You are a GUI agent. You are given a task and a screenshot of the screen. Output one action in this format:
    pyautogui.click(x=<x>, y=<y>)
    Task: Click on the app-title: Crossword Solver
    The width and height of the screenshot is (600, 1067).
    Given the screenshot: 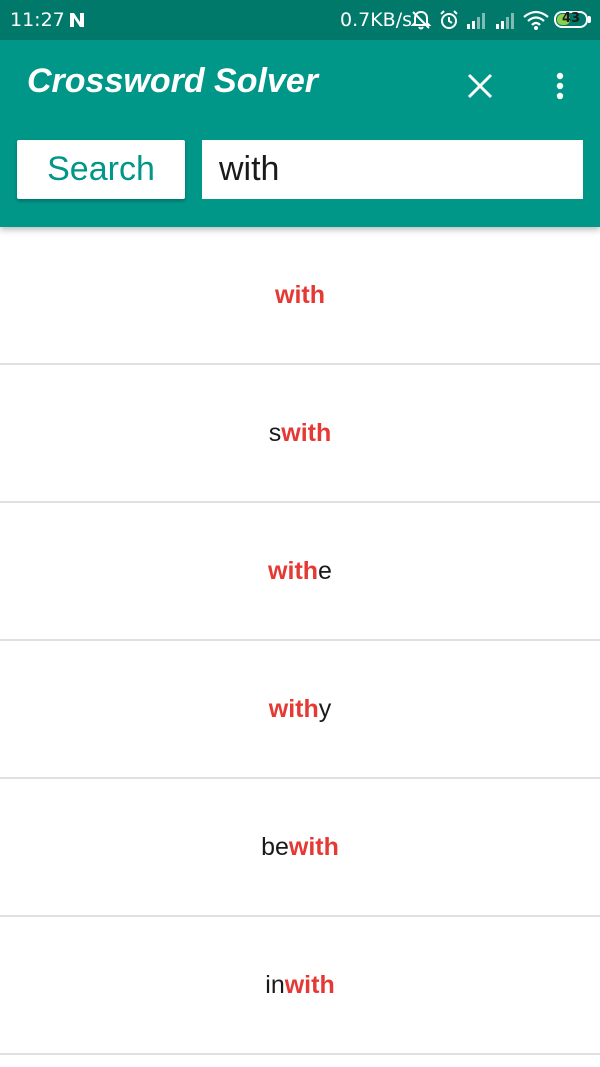 What is the action you would take?
    pyautogui.click(x=172, y=81)
    